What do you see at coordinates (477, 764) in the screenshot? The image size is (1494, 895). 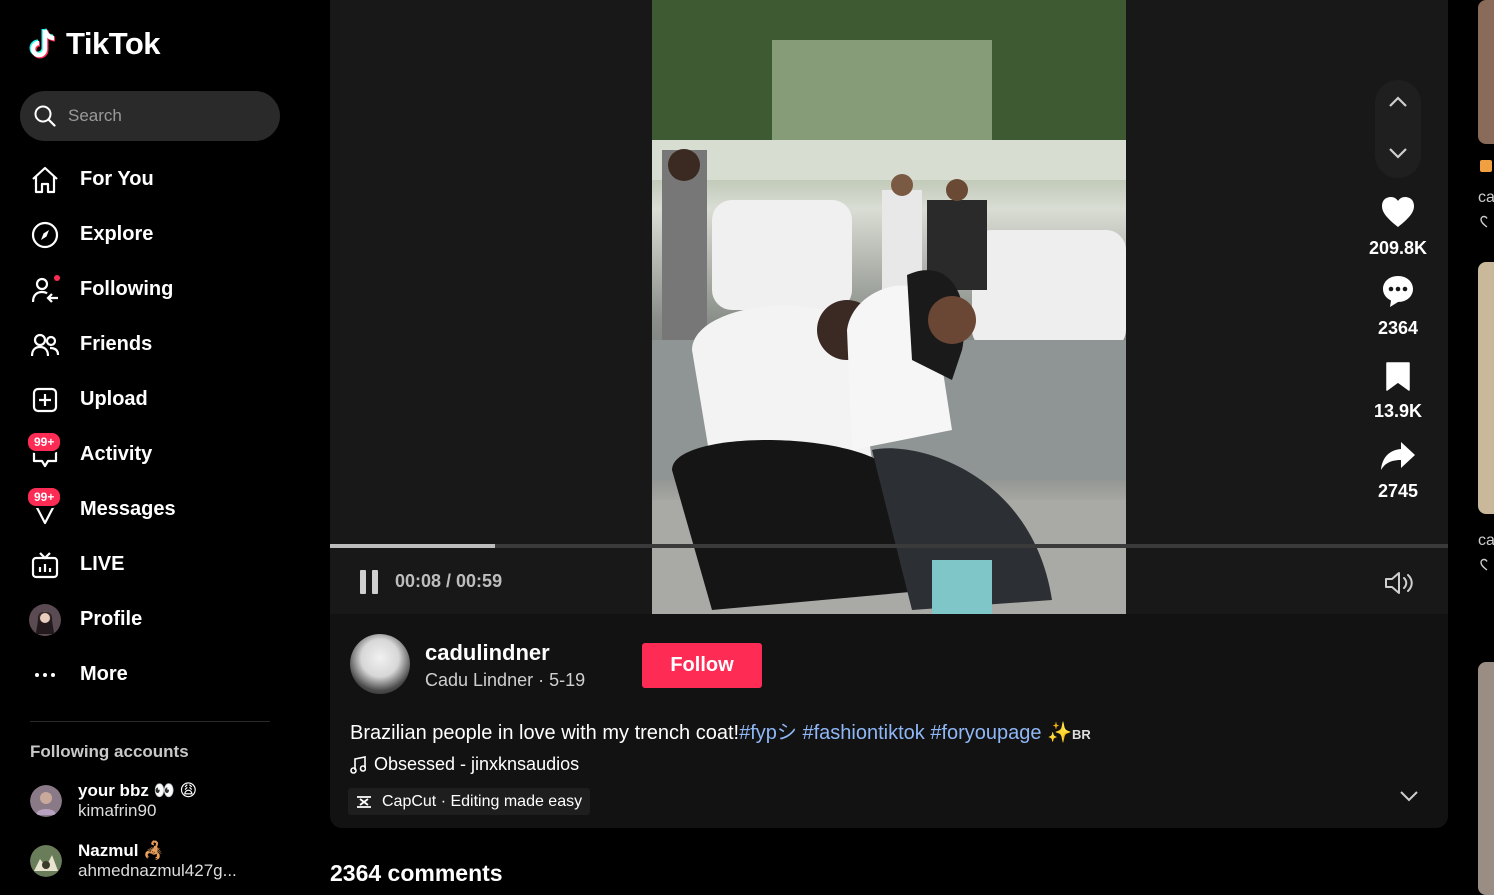 I see `music-title: Obsessed - jinxknsaudios` at bounding box center [477, 764].